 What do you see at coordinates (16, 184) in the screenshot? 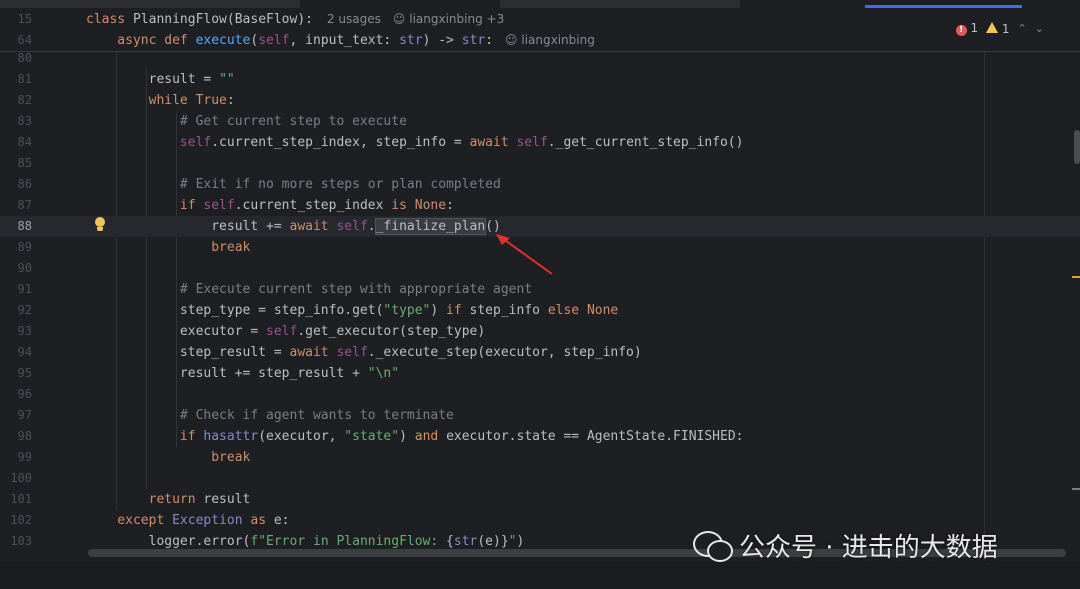
I see `line-number: 86` at bounding box center [16, 184].